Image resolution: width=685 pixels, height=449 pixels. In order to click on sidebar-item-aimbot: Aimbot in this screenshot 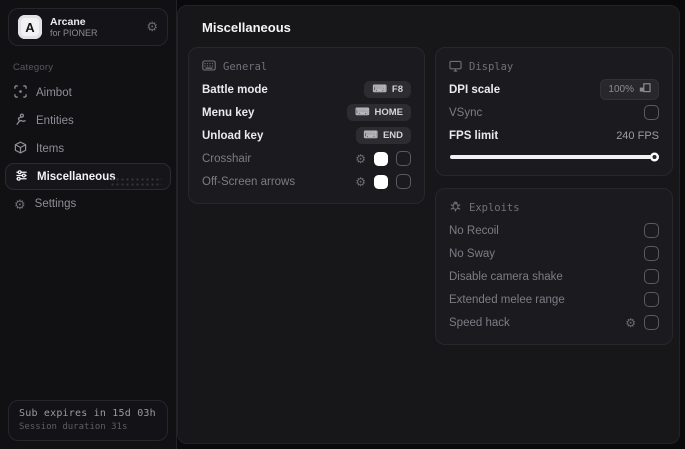, I will do `click(88, 93)`.